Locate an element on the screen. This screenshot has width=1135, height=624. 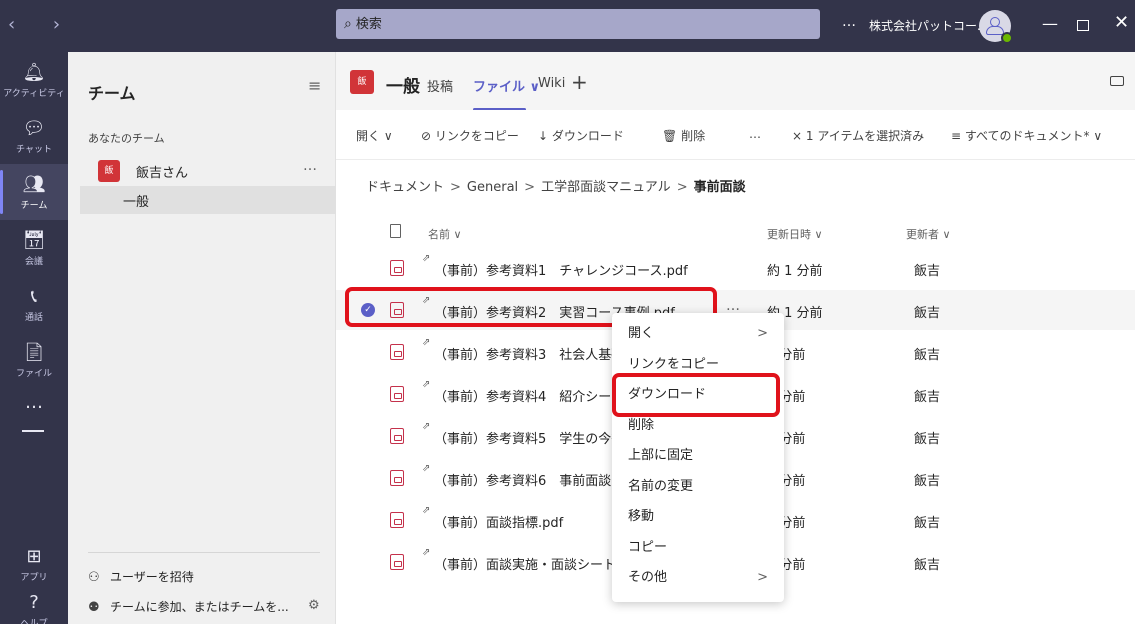
title-bar: ‹ › ⌕ 検索 … 株式会社パットコー... — ✕ is located at coordinates (567, 26).